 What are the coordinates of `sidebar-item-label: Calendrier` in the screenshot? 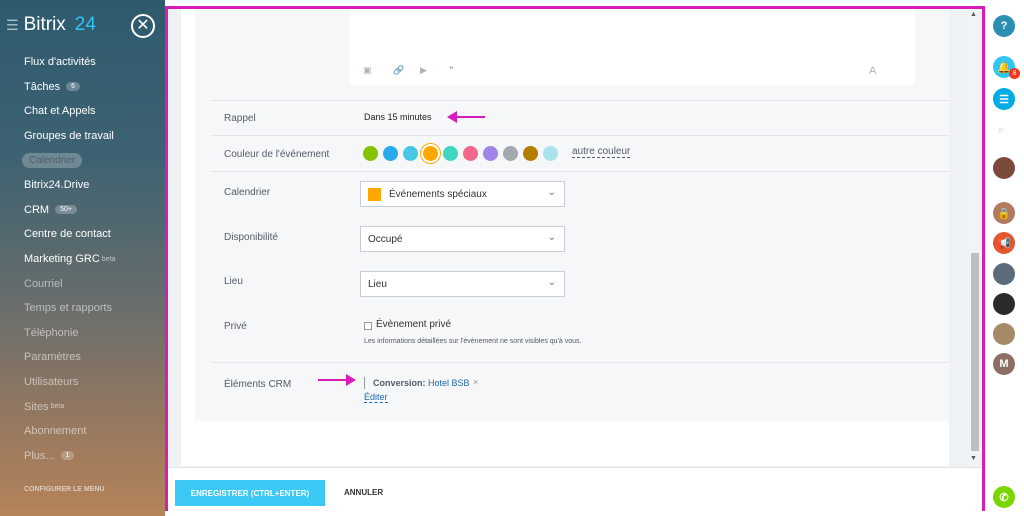 It's located at (52, 161).